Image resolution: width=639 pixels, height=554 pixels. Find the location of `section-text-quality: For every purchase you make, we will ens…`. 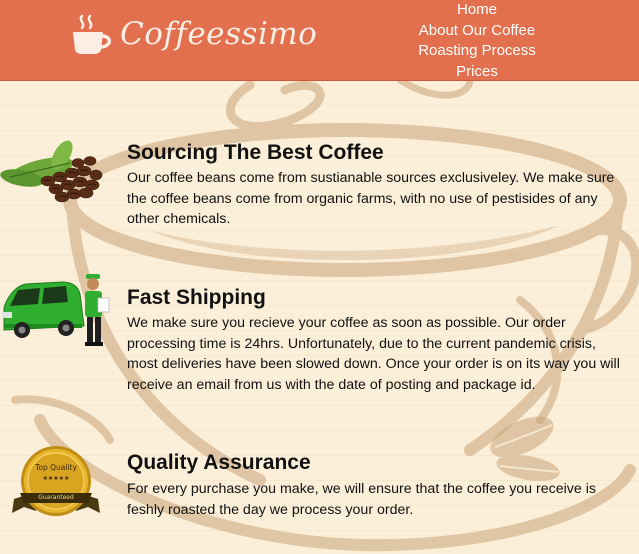

section-text-quality: For every purchase you make, we will ens… is located at coordinates (361, 499).